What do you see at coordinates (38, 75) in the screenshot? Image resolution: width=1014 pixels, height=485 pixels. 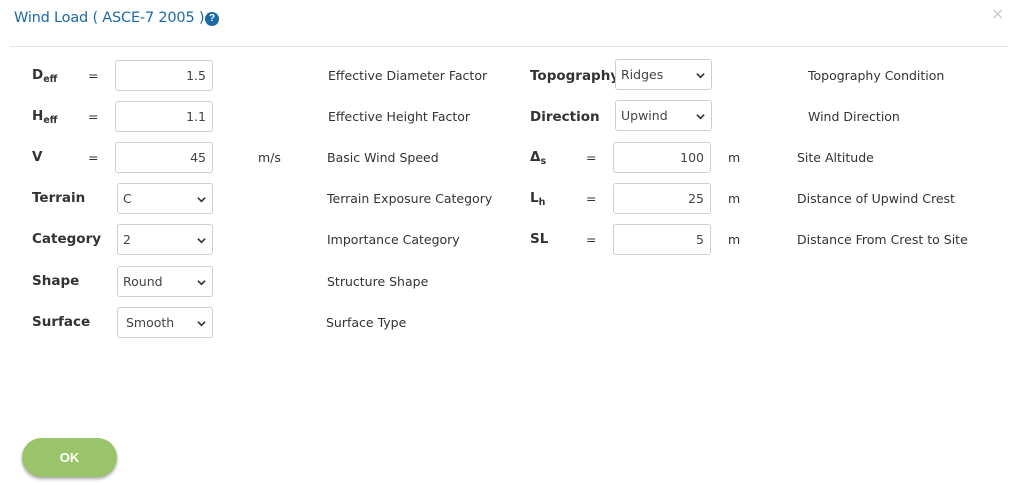 I see `deff-symbol-main: D` at bounding box center [38, 75].